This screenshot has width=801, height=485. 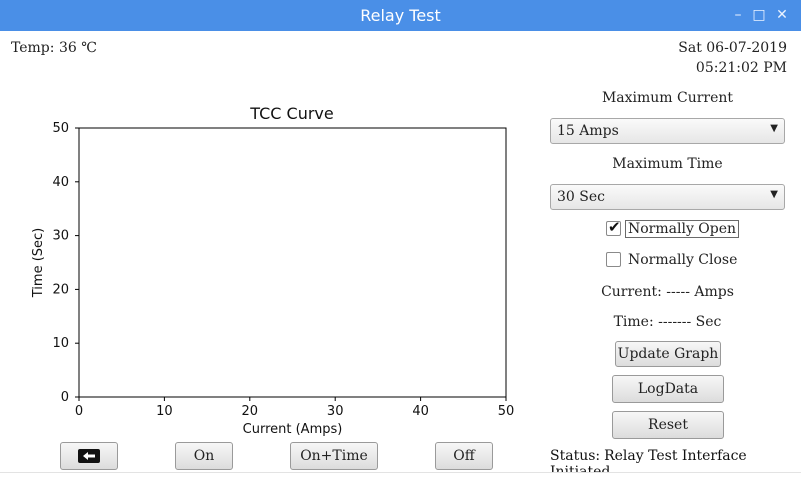 I want to click on x-tick-label: 50, so click(x=506, y=411).